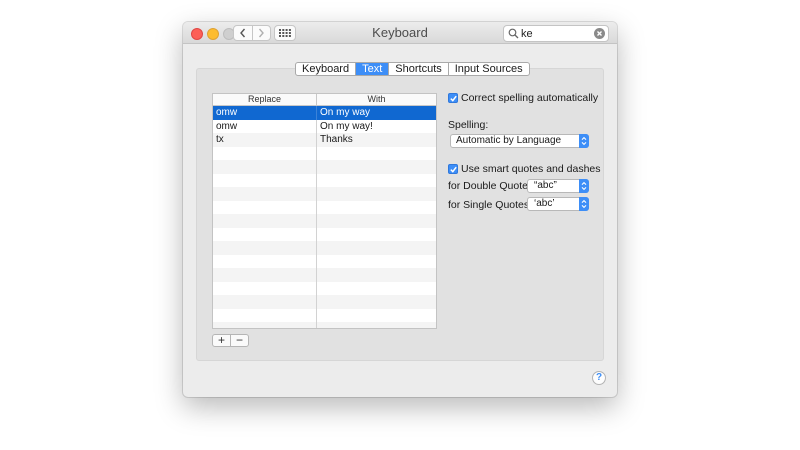  I want to click on smart-quotes-checkbox, so click(453, 169).